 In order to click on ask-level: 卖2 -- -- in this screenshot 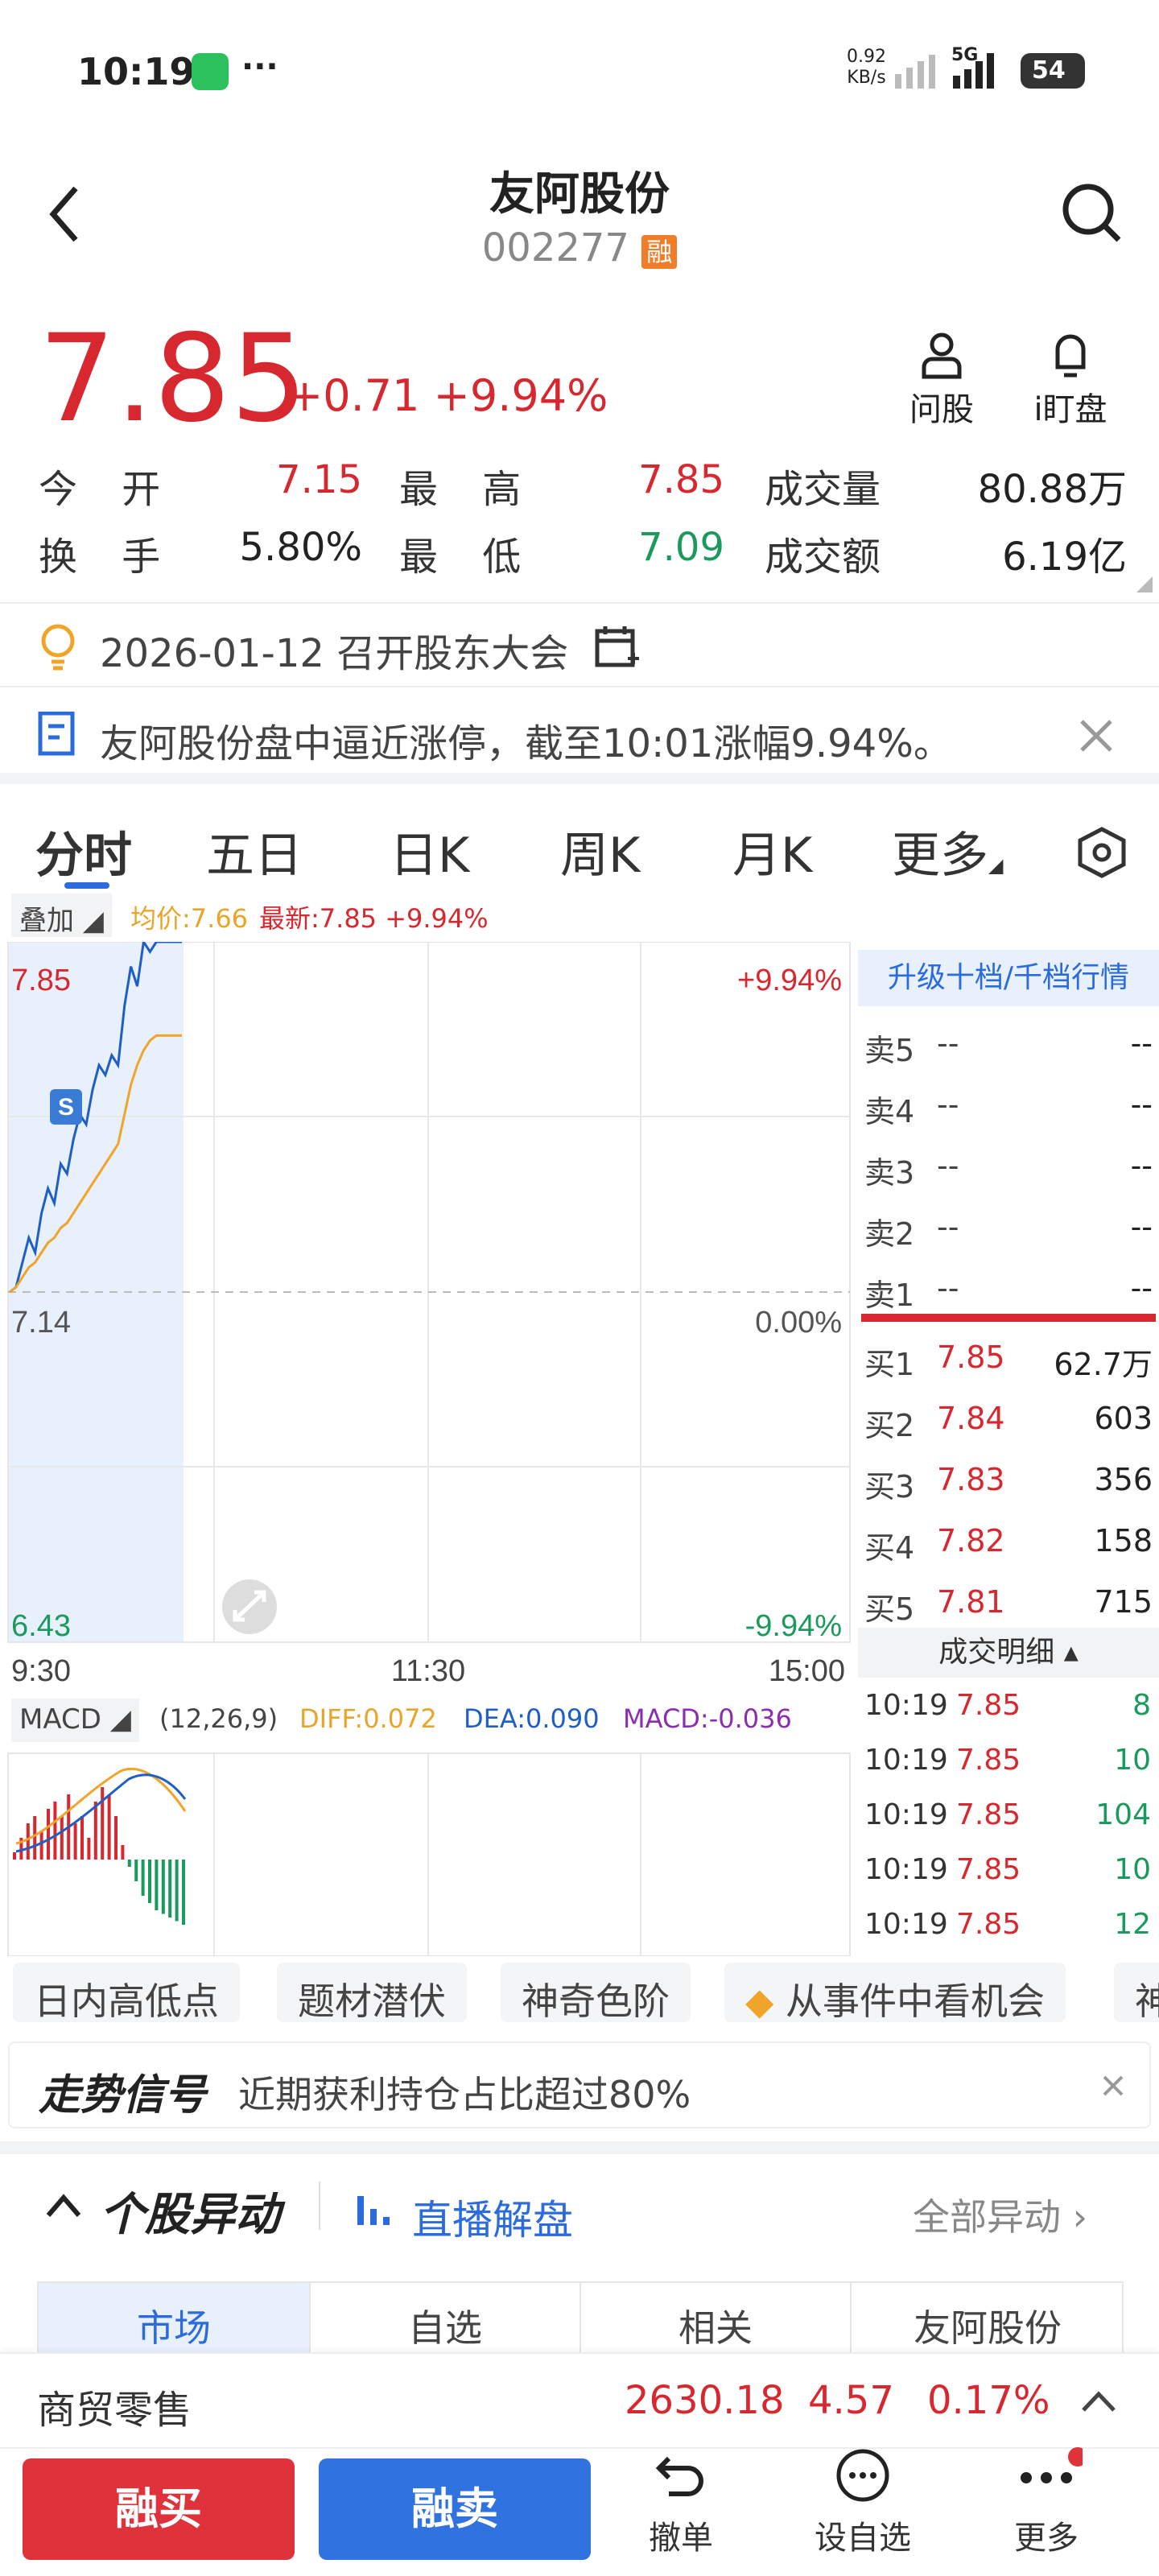, I will do `click(1006, 1228)`.